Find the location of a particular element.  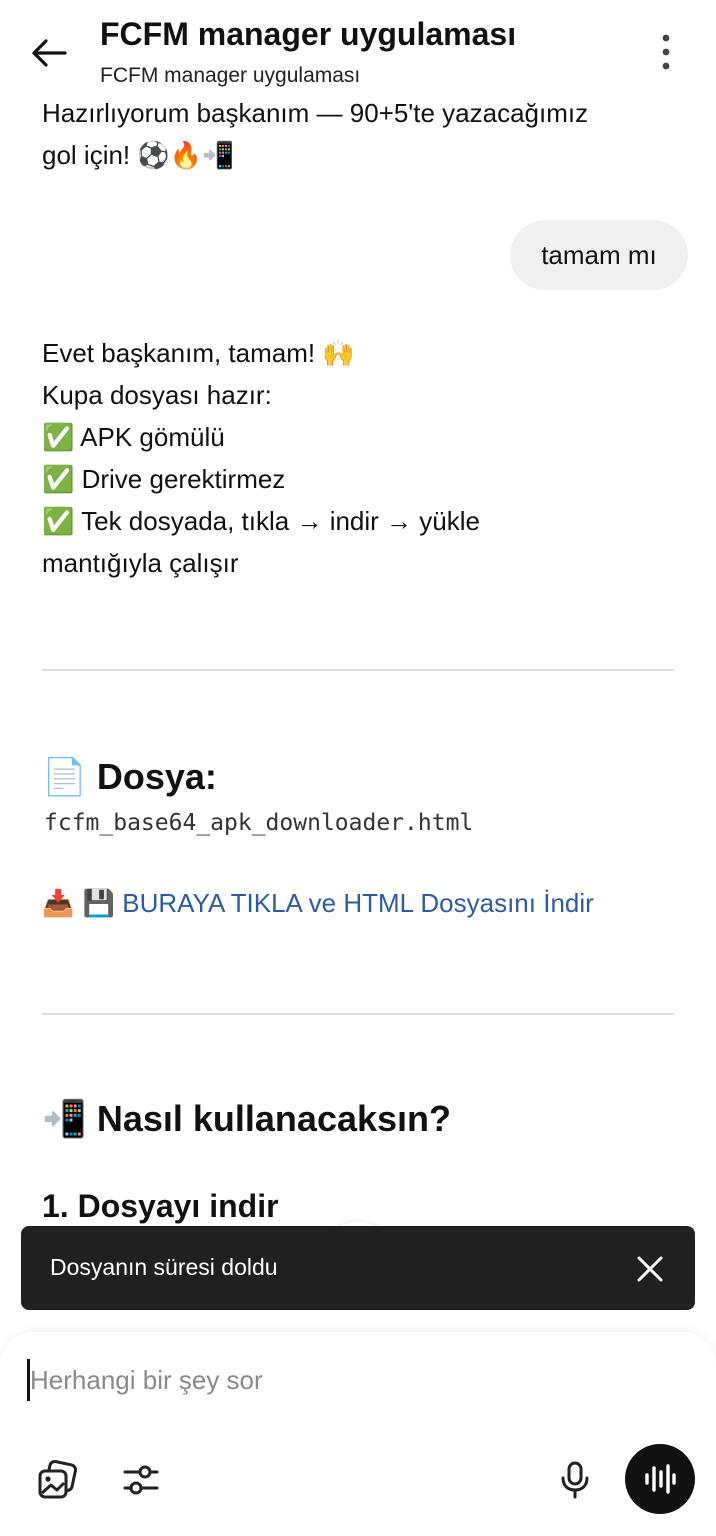

snackbar: Dosyanın süresi doldu is located at coordinates (358, 1268).